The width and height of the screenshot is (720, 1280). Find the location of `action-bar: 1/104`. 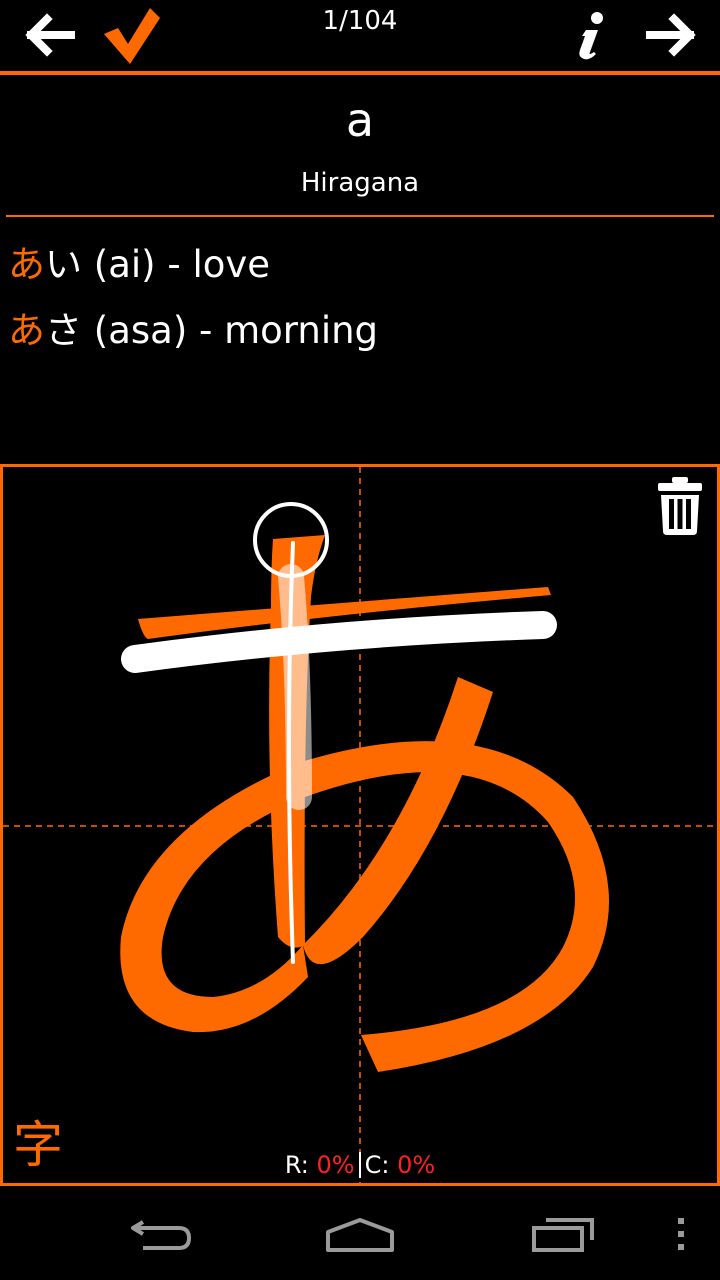

action-bar: 1/104 is located at coordinates (360, 37).